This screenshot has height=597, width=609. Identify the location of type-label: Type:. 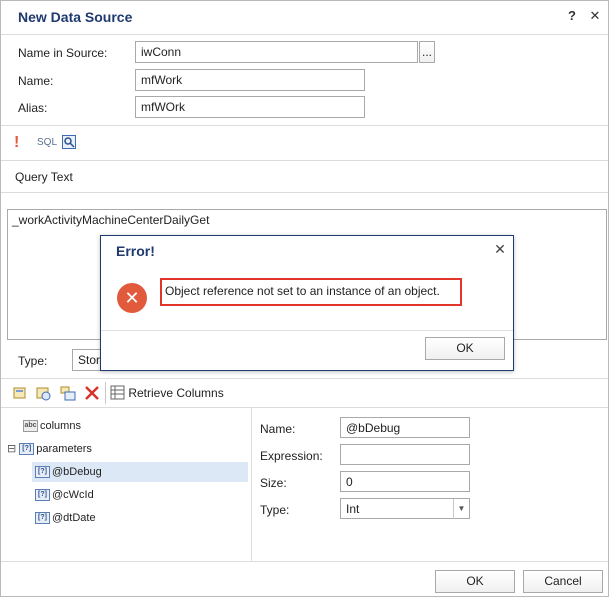
(33, 361).